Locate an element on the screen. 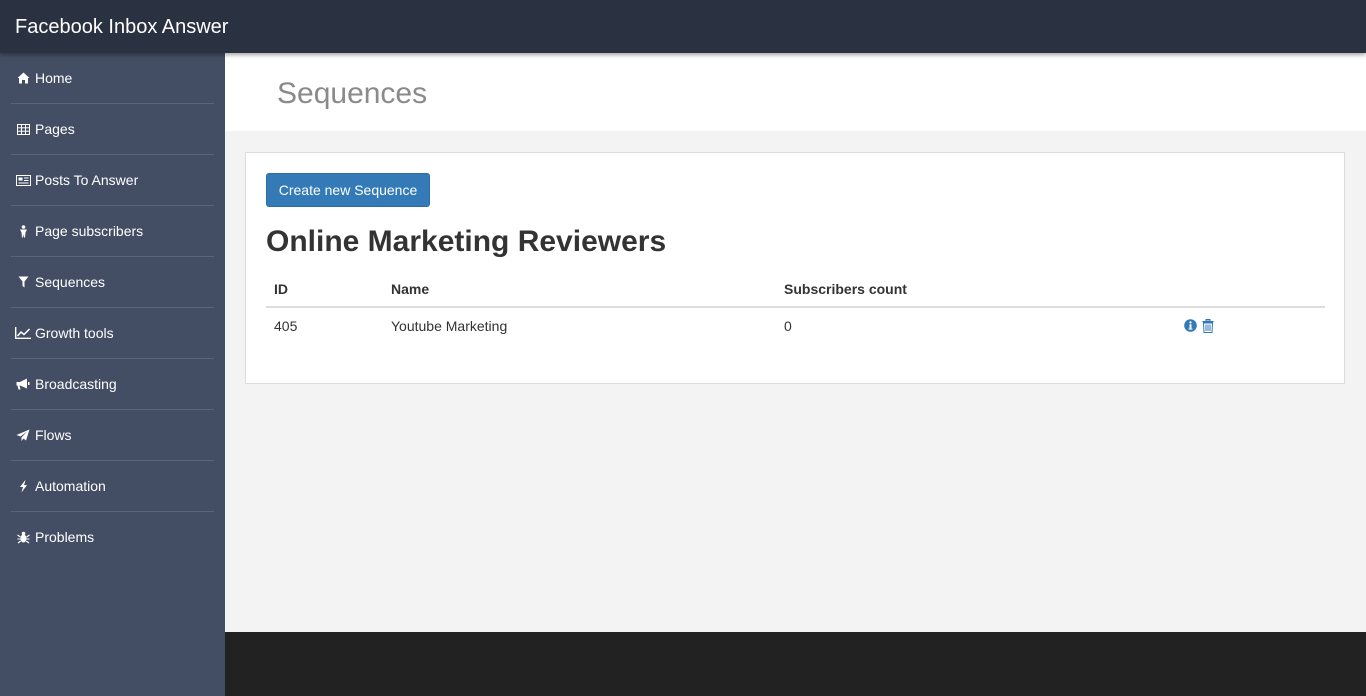 The height and width of the screenshot is (696, 1366). trash-icon is located at coordinates (1208, 325).